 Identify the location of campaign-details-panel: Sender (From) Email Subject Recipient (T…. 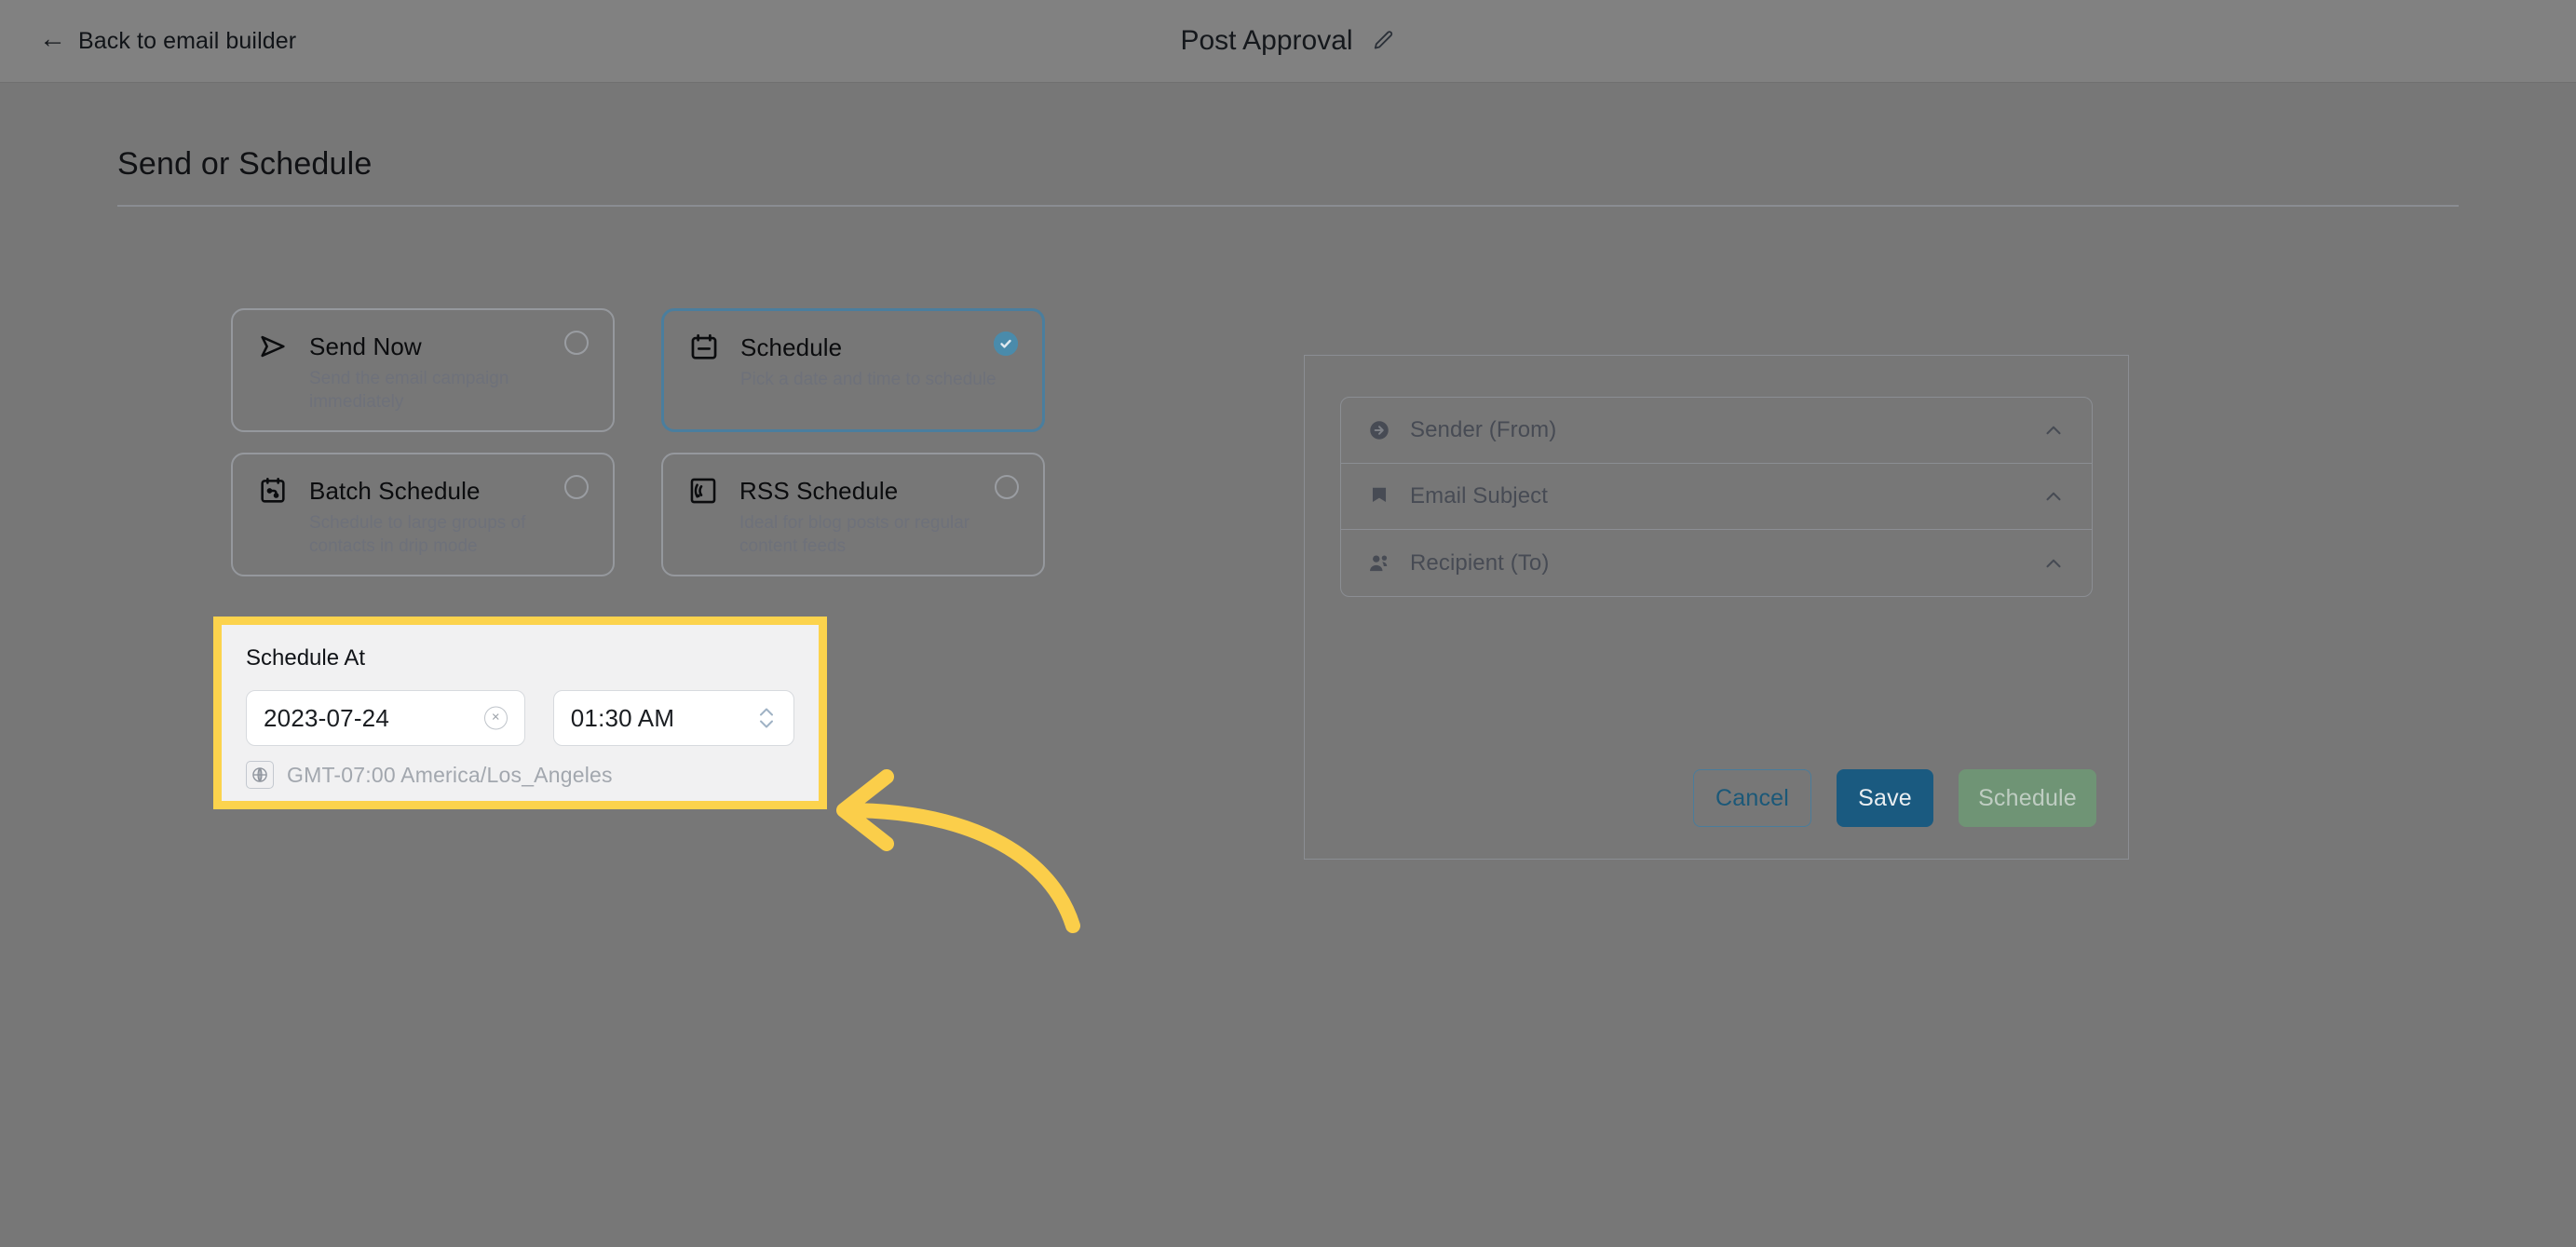
(1716, 607).